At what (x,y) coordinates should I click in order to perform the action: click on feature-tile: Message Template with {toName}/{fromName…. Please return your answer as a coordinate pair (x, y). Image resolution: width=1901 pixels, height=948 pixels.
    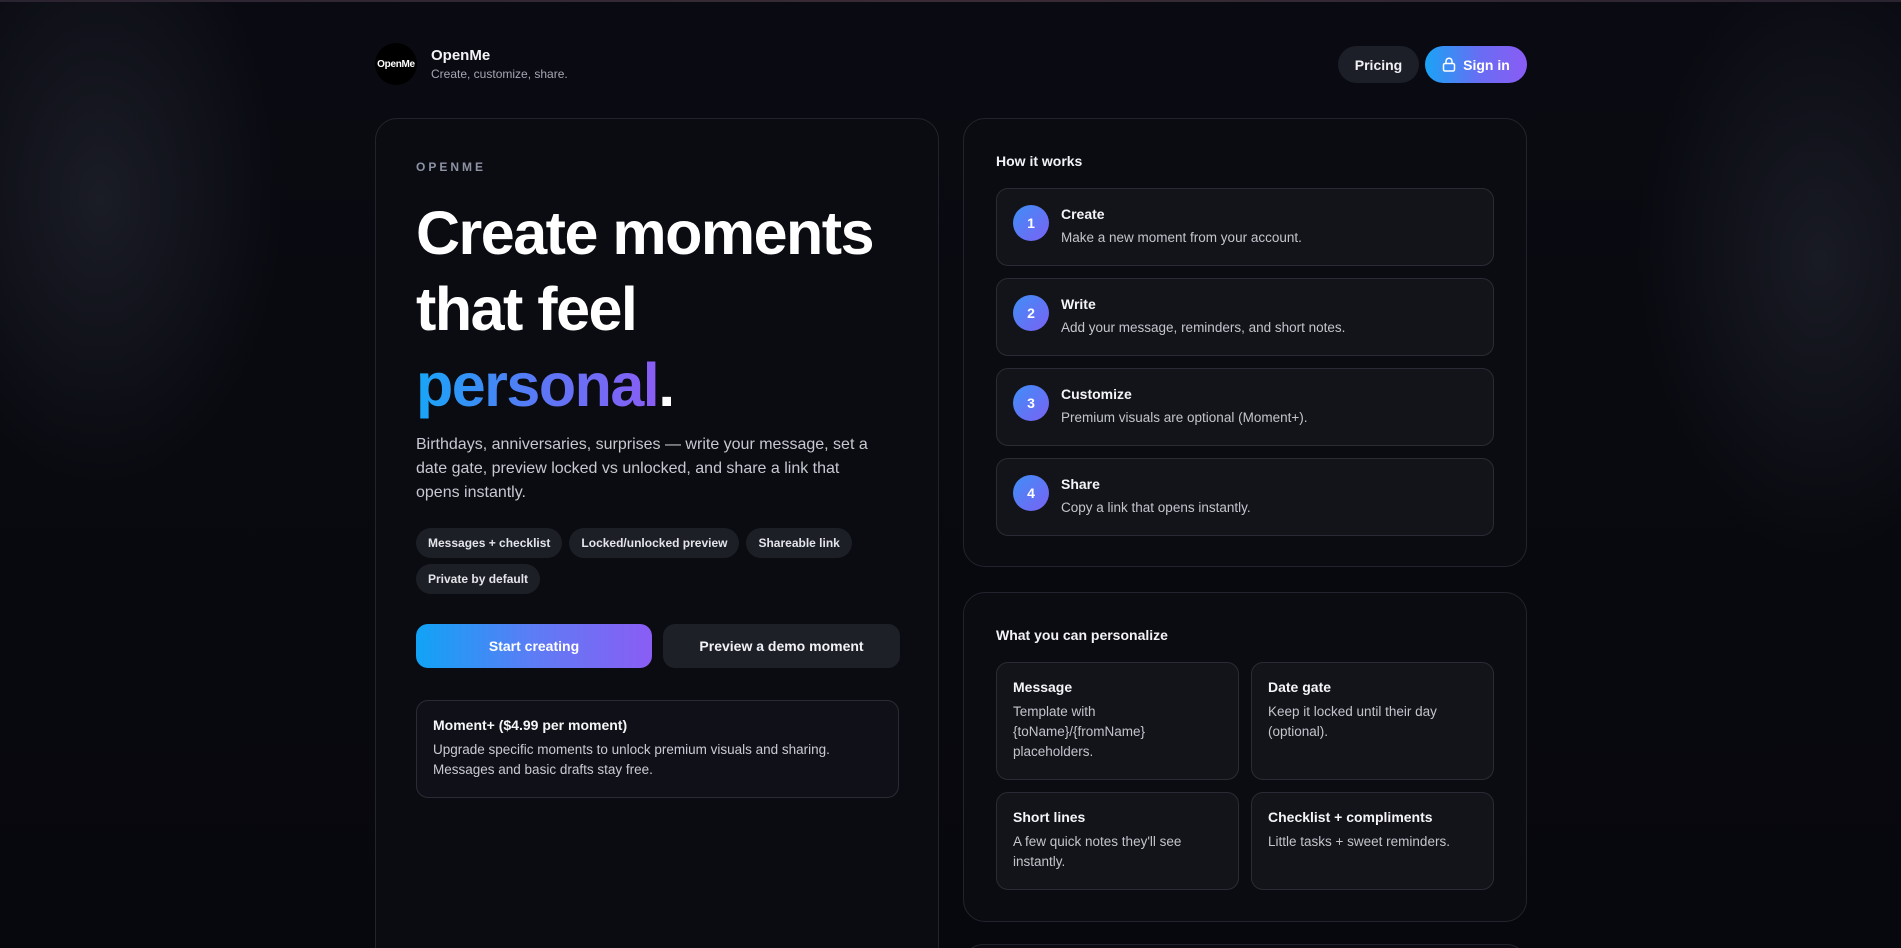
    Looking at the image, I should click on (1117, 721).